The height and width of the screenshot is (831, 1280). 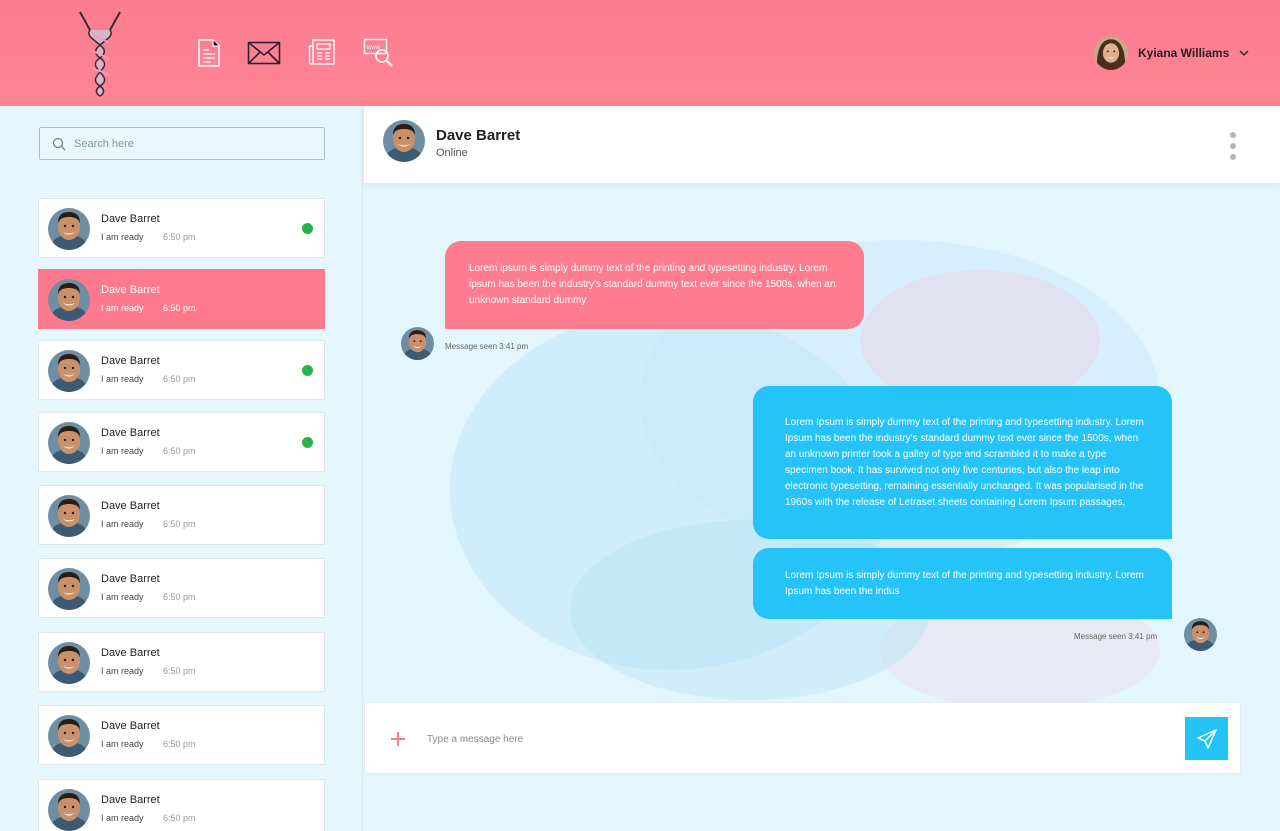 I want to click on web-search-icon: www, so click(x=379, y=53).